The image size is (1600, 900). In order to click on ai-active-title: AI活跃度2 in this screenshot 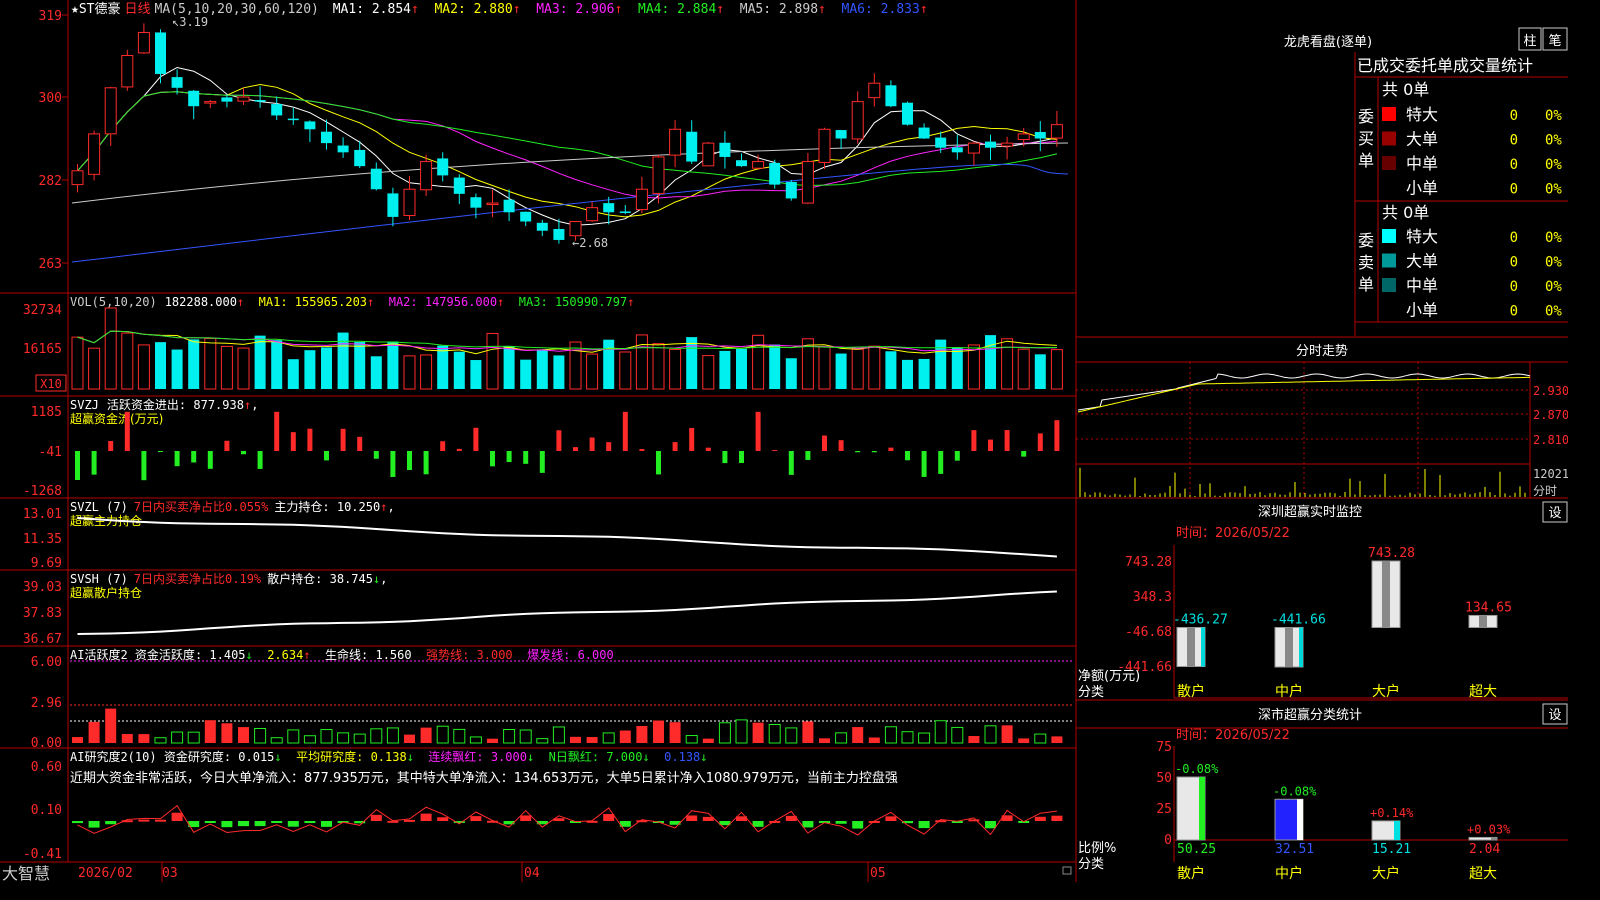, I will do `click(99, 654)`.